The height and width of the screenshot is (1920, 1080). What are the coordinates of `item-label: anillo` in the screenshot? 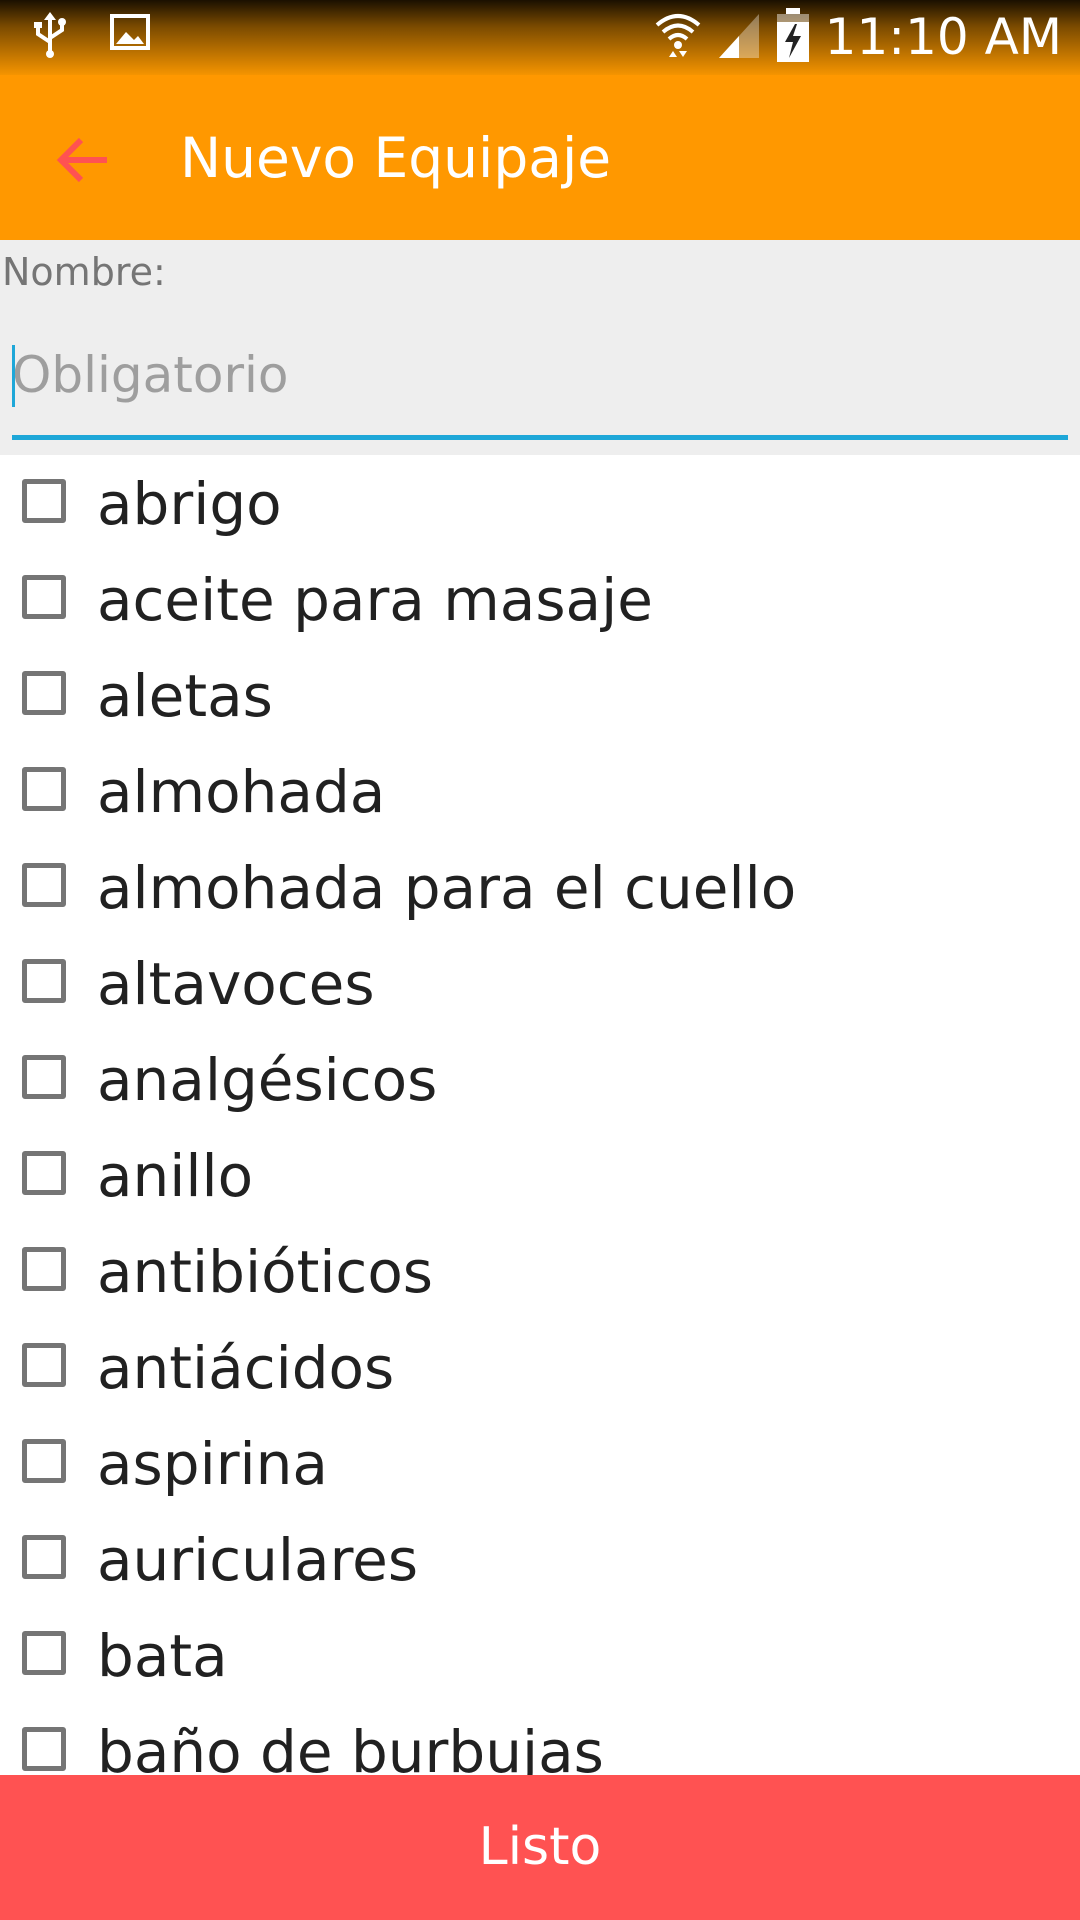 It's located at (175, 1176).